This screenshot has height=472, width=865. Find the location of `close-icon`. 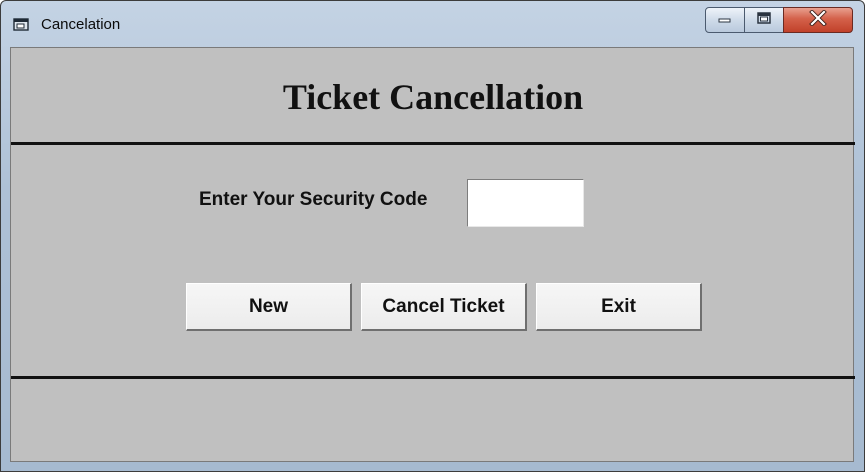

close-icon is located at coordinates (818, 19).